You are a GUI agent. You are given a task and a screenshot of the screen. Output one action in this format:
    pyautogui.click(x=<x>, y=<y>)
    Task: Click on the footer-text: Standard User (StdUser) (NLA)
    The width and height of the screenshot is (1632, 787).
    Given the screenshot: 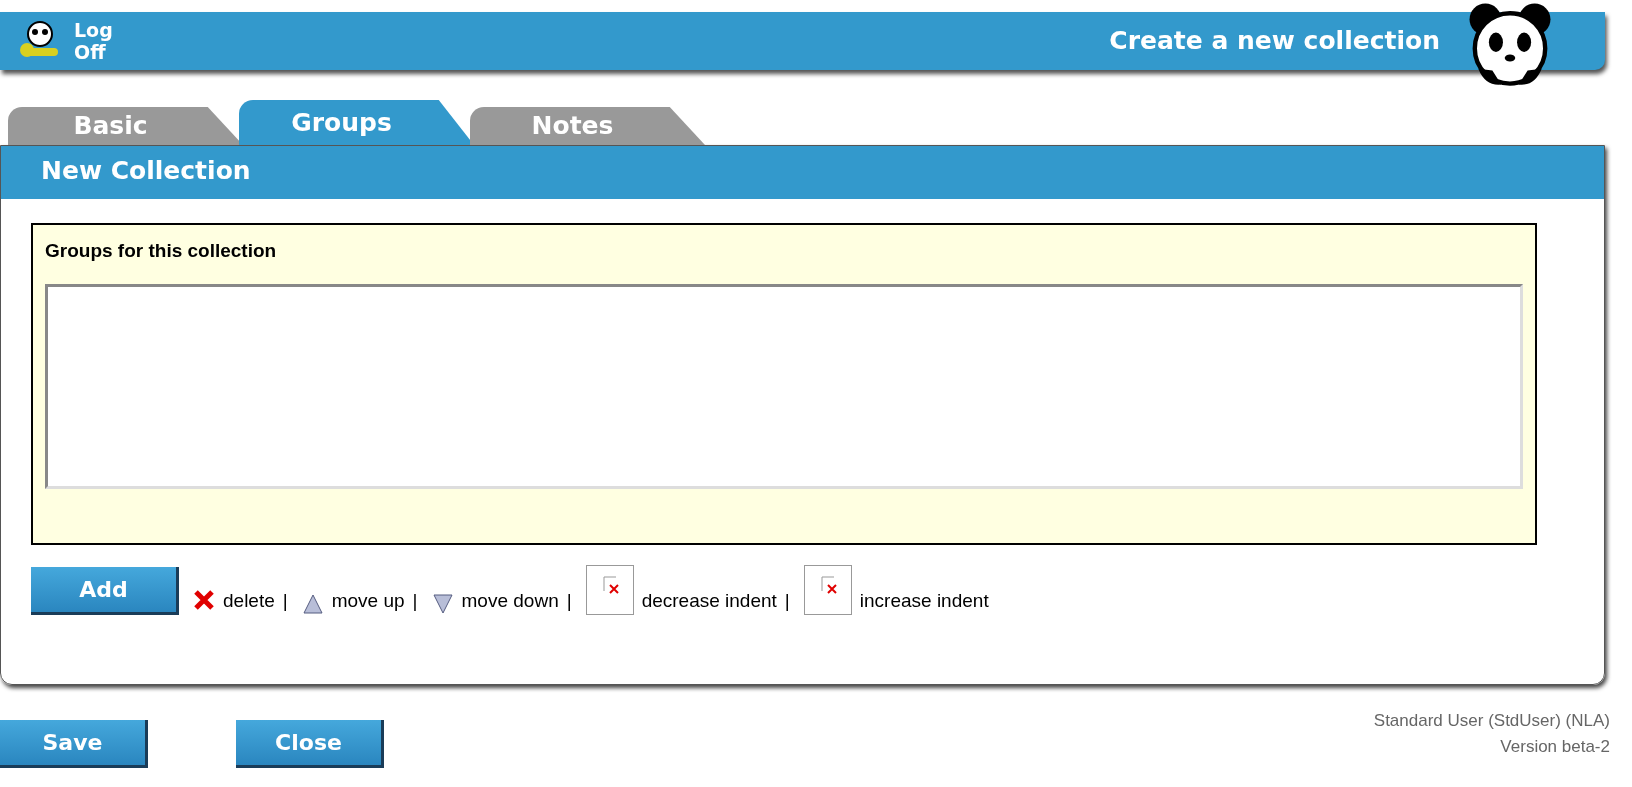 What is the action you would take?
    pyautogui.click(x=1491, y=721)
    